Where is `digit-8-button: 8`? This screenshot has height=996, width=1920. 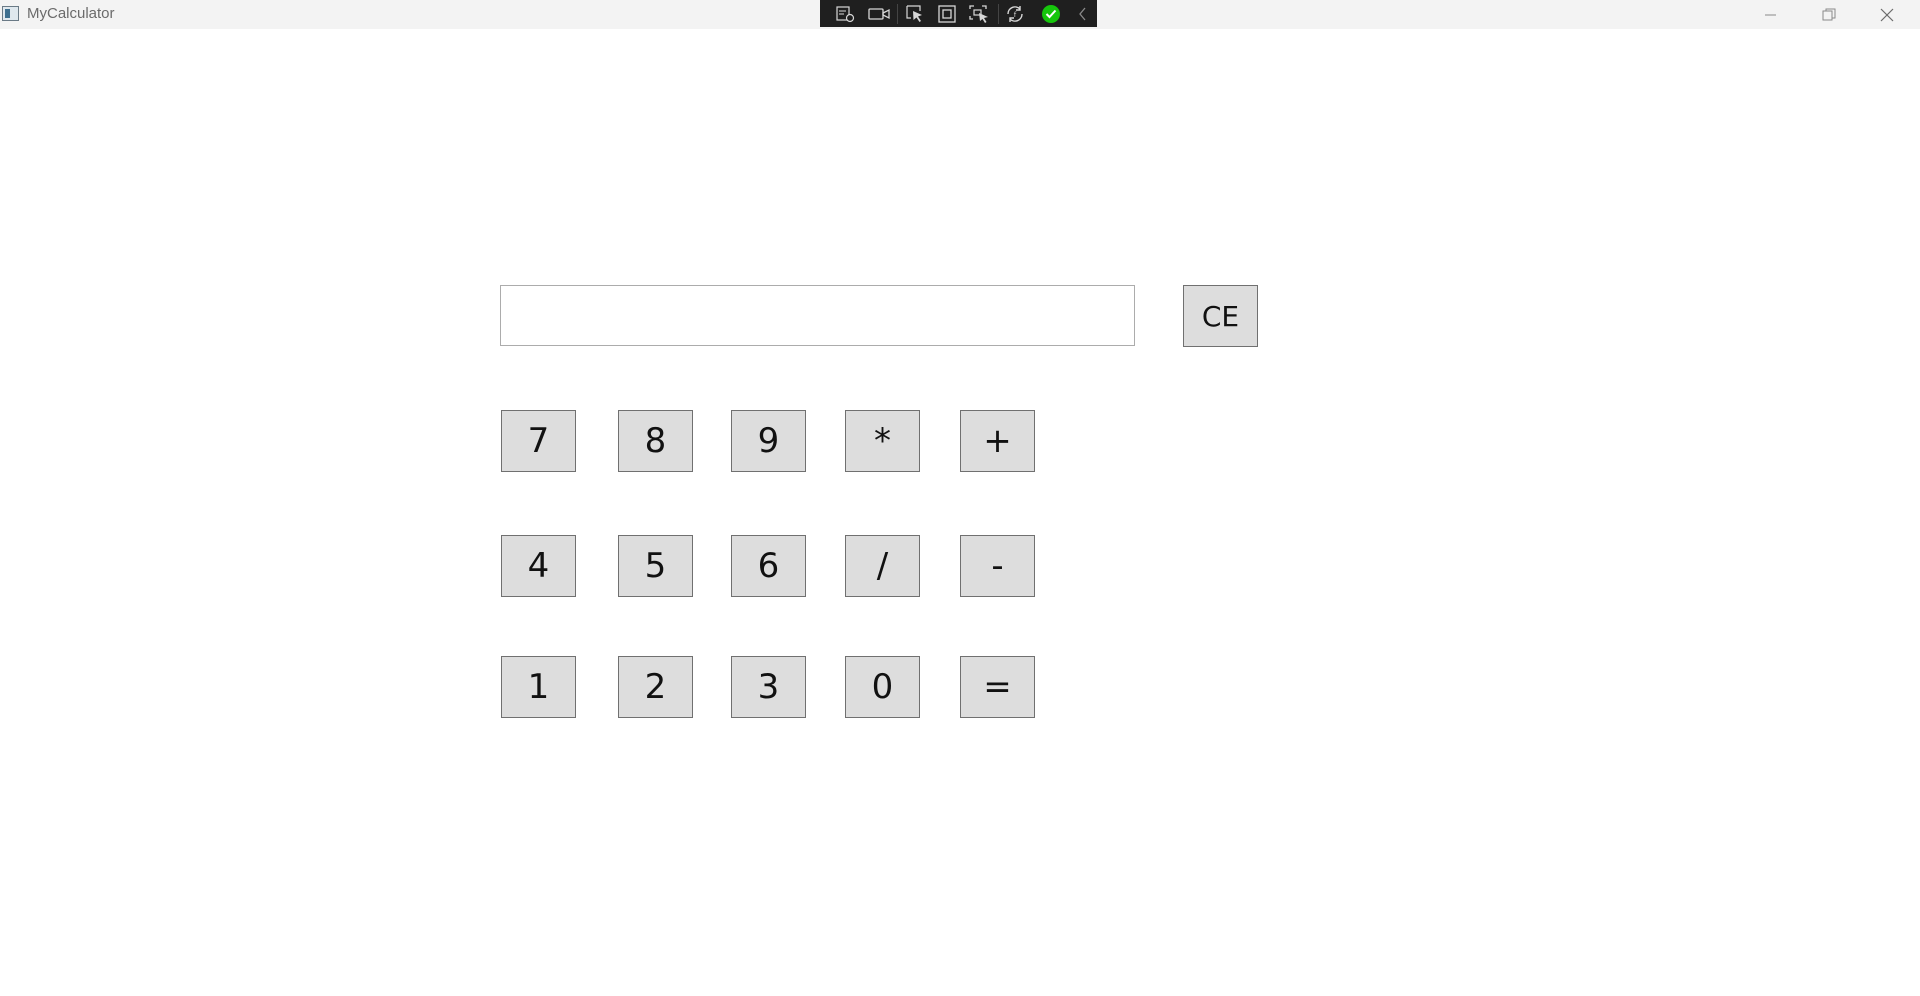
digit-8-button: 8 is located at coordinates (655, 441).